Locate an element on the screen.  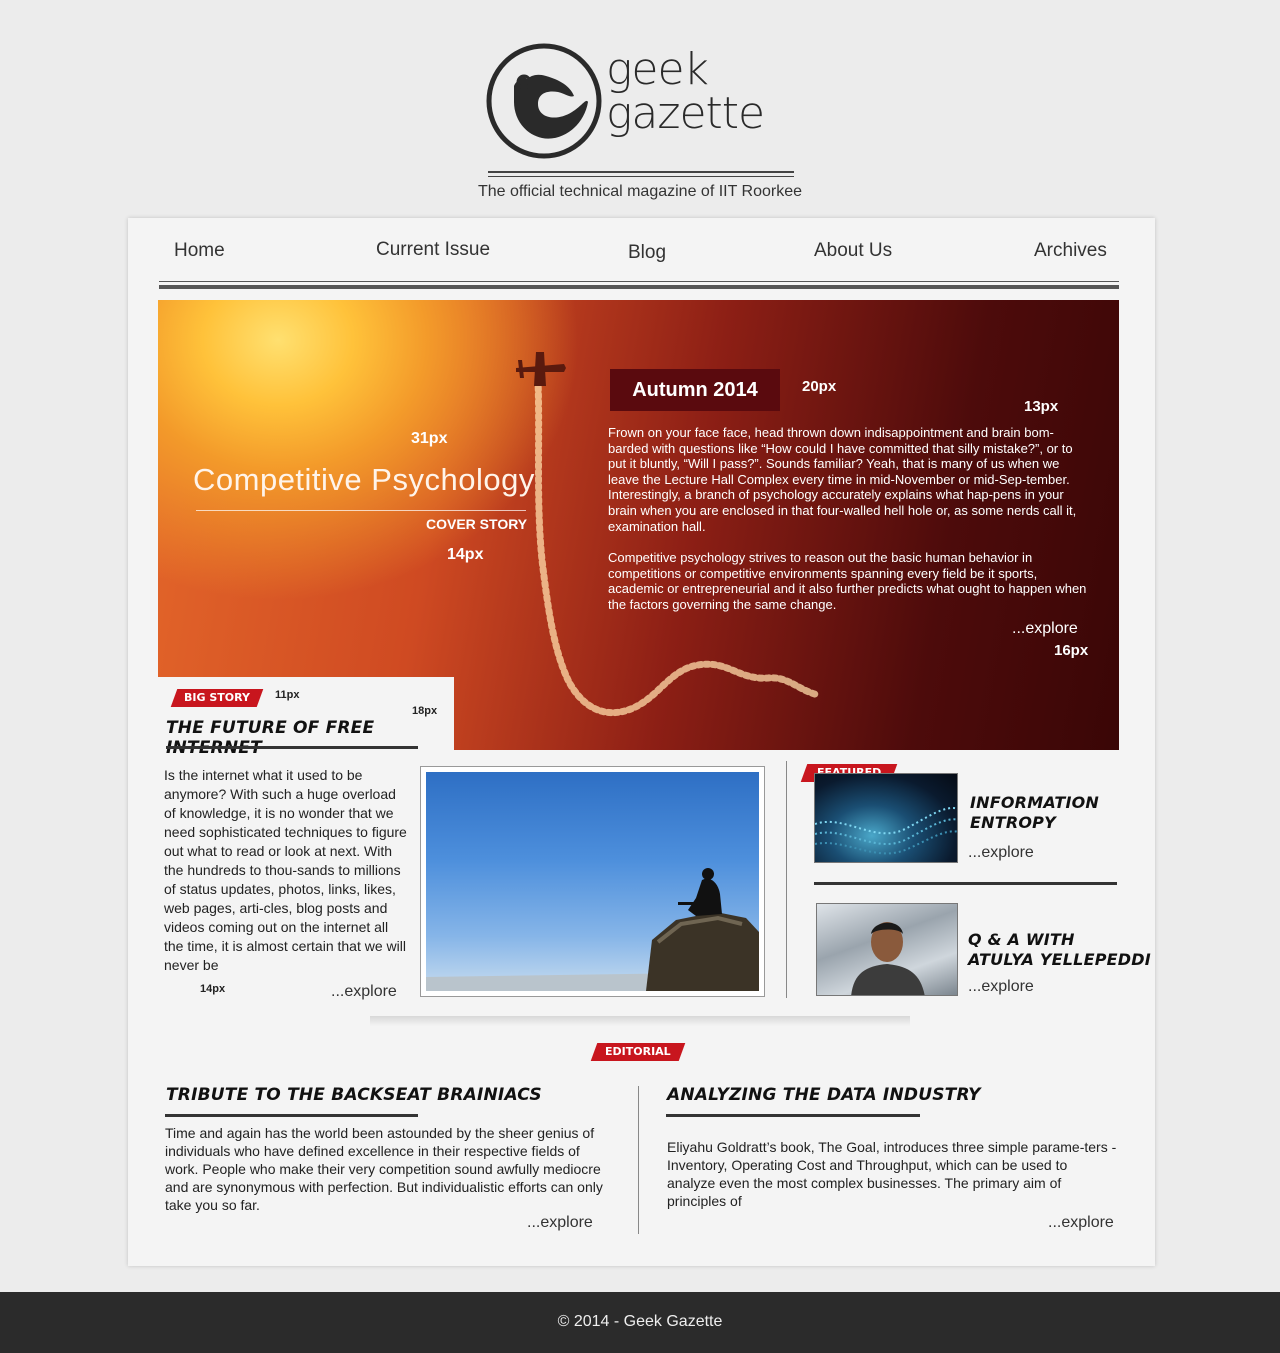
big-story-tag: BIG STORY is located at coordinates (217, 698).